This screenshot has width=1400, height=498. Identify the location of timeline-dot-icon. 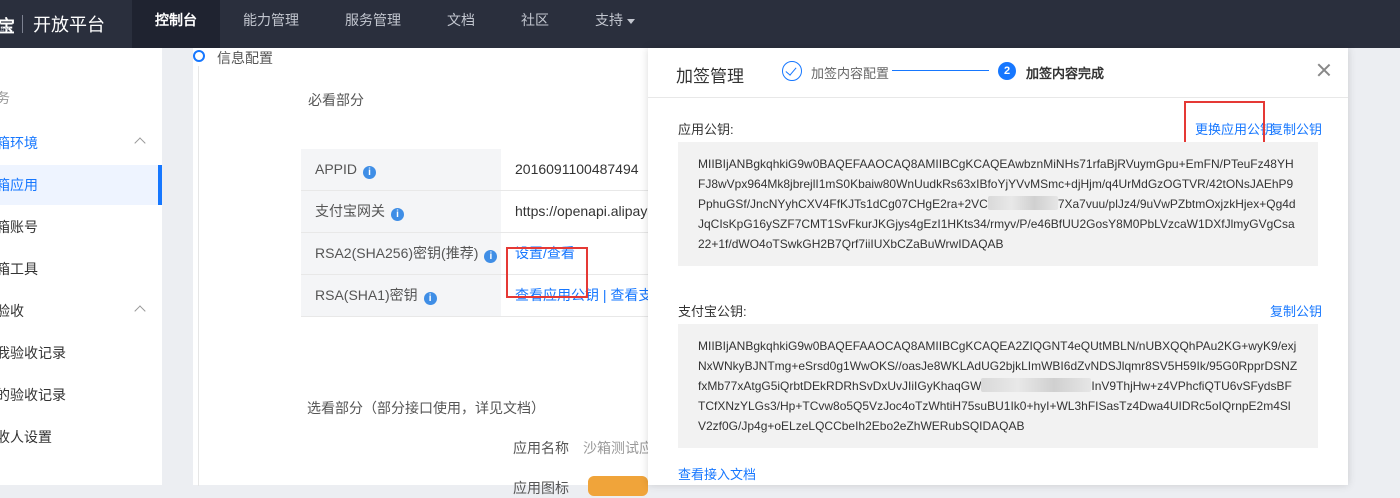
(199, 56).